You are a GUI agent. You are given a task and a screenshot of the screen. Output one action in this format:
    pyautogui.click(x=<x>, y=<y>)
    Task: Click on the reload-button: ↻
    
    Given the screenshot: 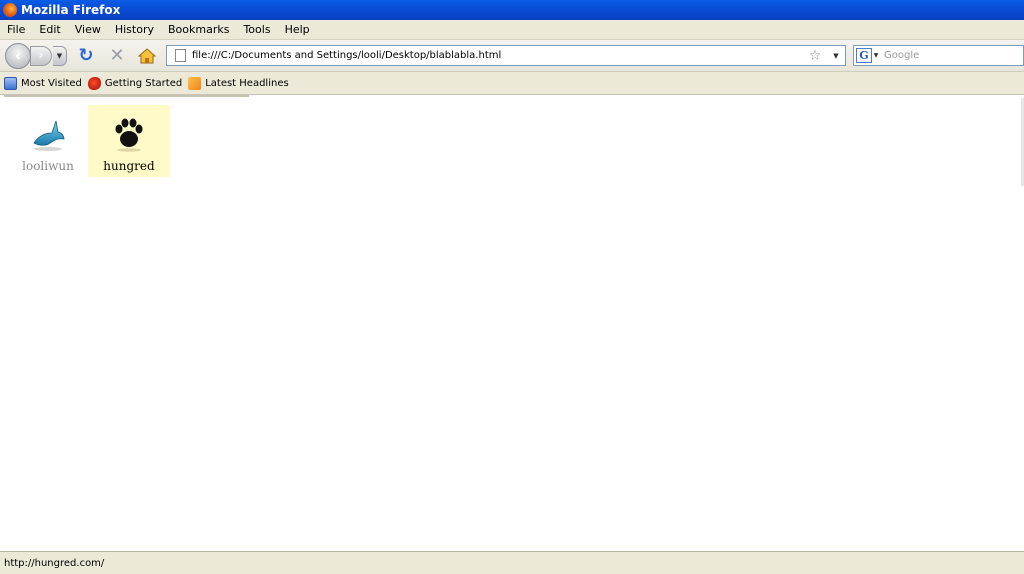 What is the action you would take?
    pyautogui.click(x=86, y=56)
    